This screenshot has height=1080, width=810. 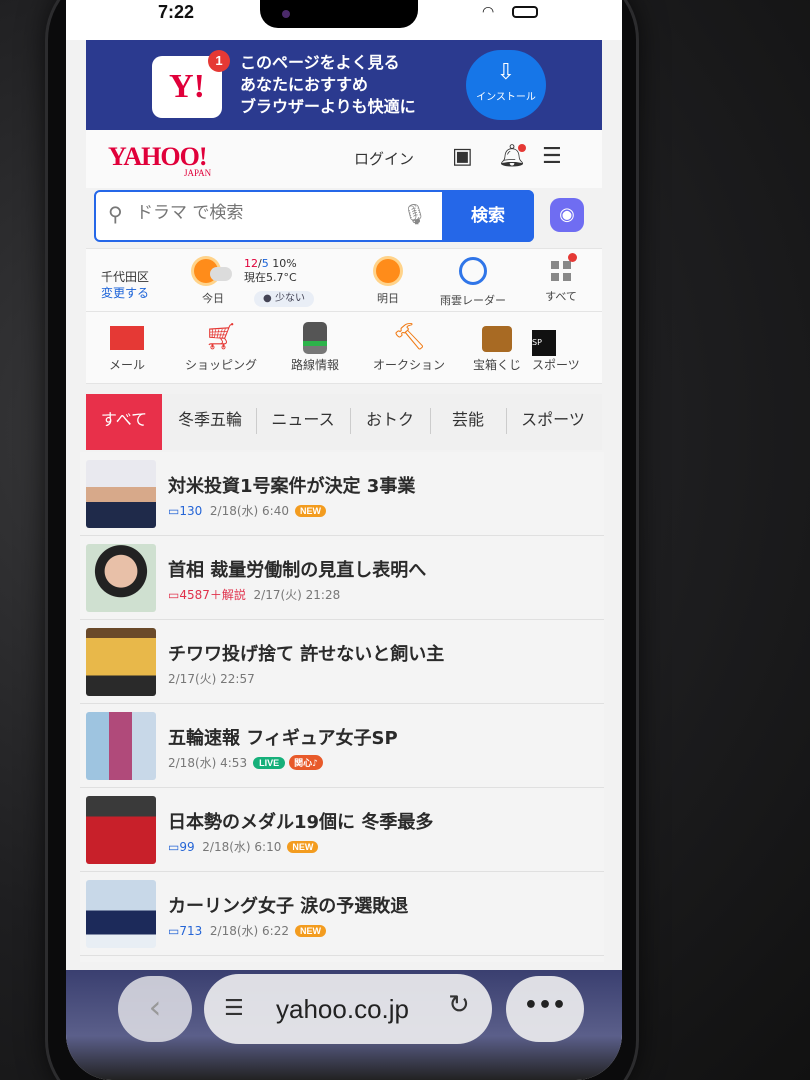 I want to click on change-location-link: 変更する, so click(x=125, y=293).